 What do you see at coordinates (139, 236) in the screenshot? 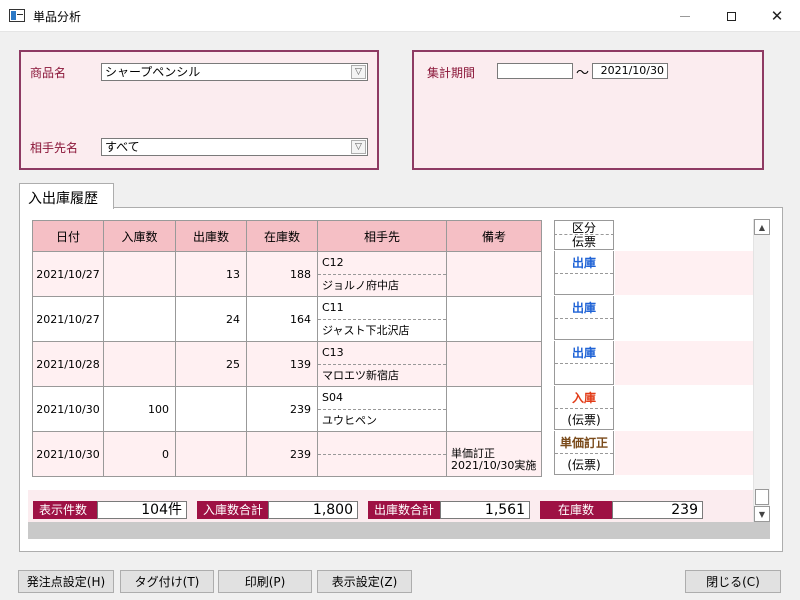
I see `header-in: 入庫数` at bounding box center [139, 236].